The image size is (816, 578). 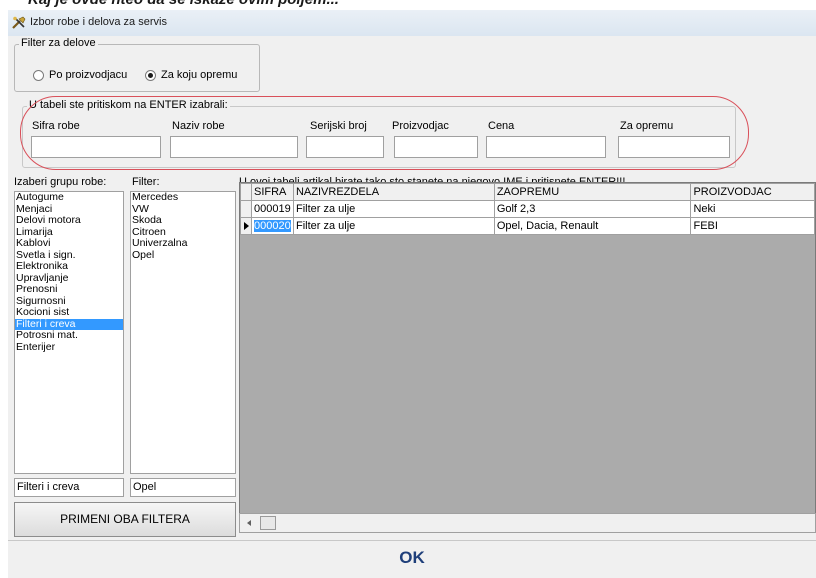 I want to click on radio-dot-selected, so click(x=150, y=75).